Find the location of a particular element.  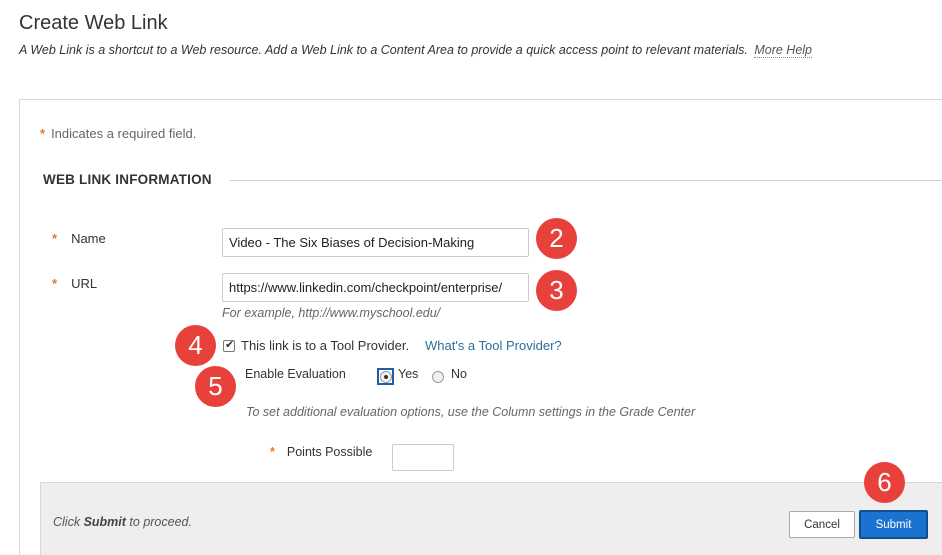

section-title: WEB LINK INFORMATION is located at coordinates (127, 179).